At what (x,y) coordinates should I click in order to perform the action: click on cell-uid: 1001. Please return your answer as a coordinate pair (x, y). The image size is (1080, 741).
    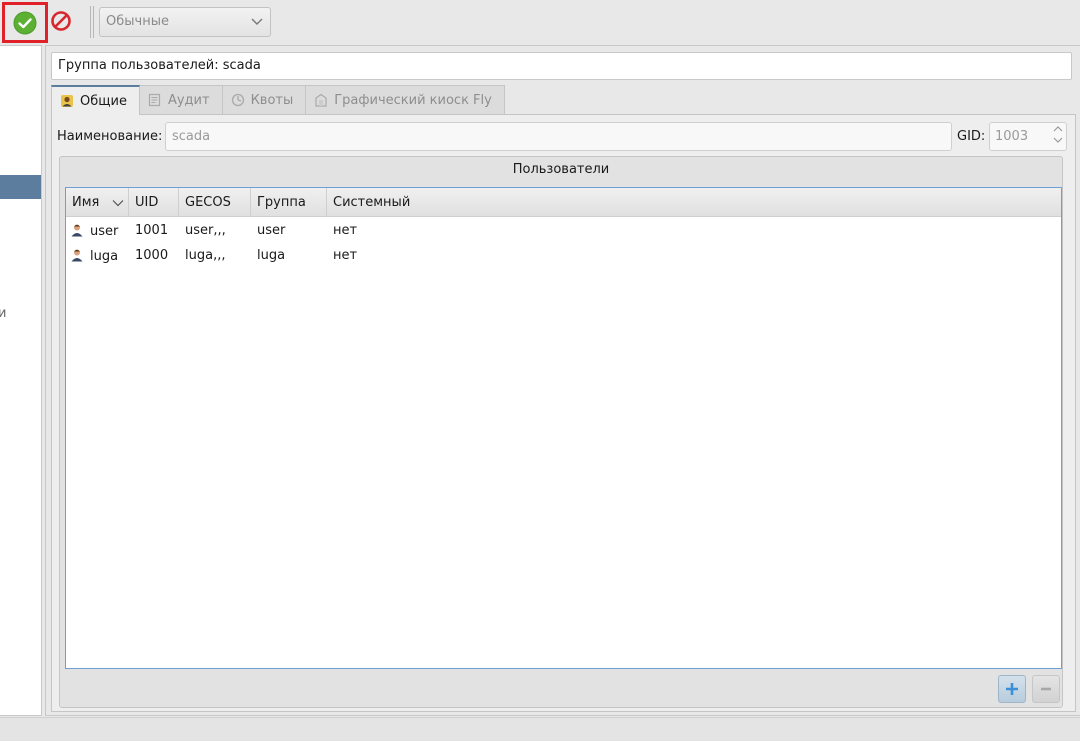
    Looking at the image, I should click on (152, 230).